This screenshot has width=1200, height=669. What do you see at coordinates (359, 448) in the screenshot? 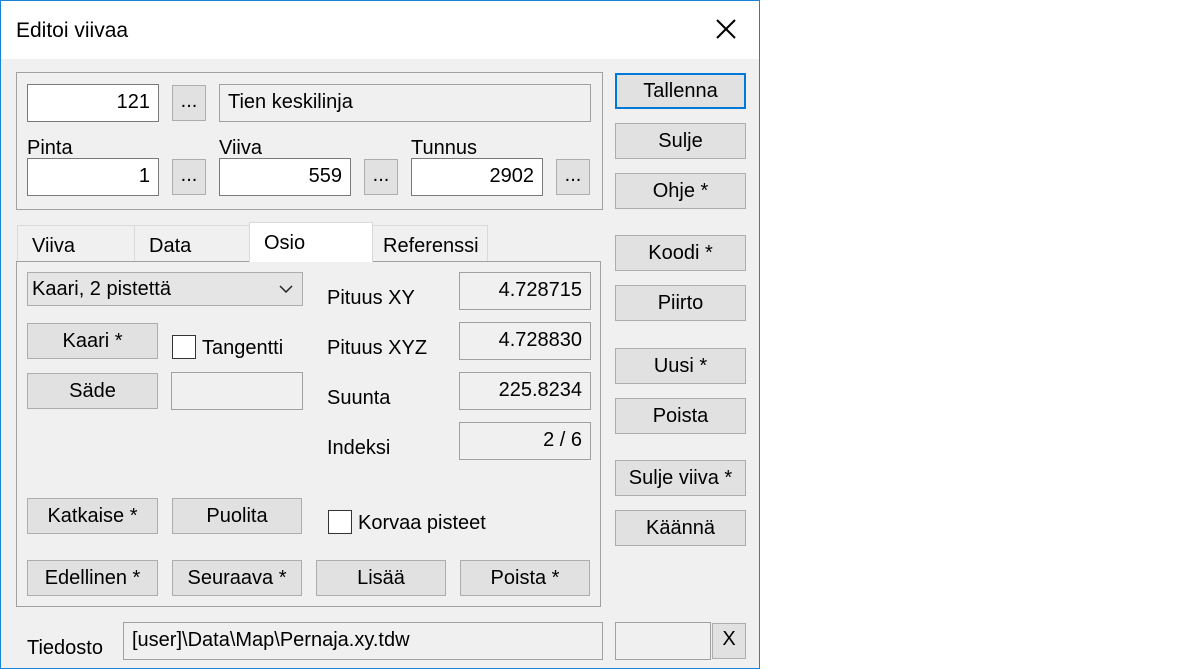
I see `indeksi-label: Indeksi` at bounding box center [359, 448].